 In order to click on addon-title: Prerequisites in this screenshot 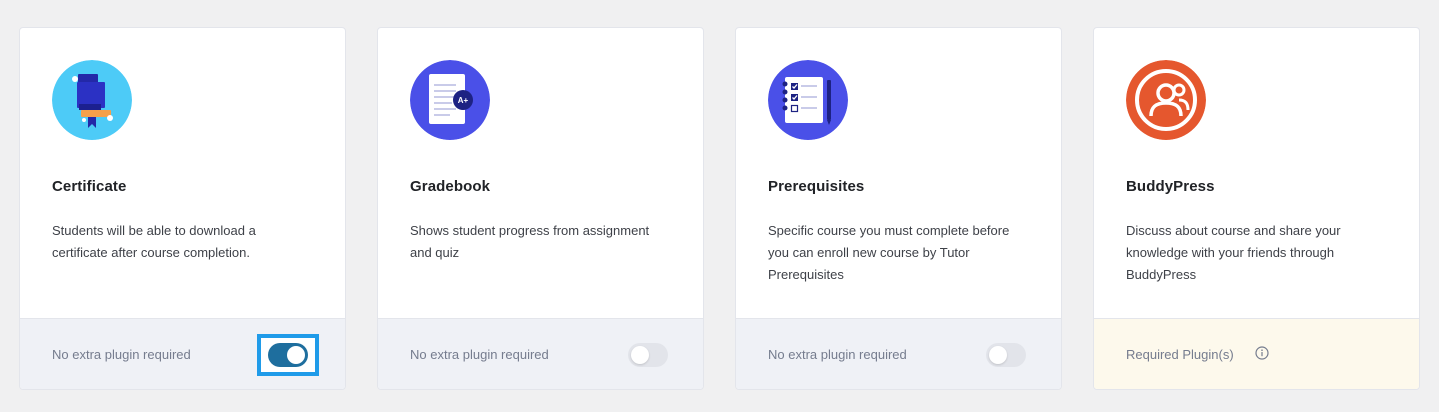, I will do `click(816, 186)`.